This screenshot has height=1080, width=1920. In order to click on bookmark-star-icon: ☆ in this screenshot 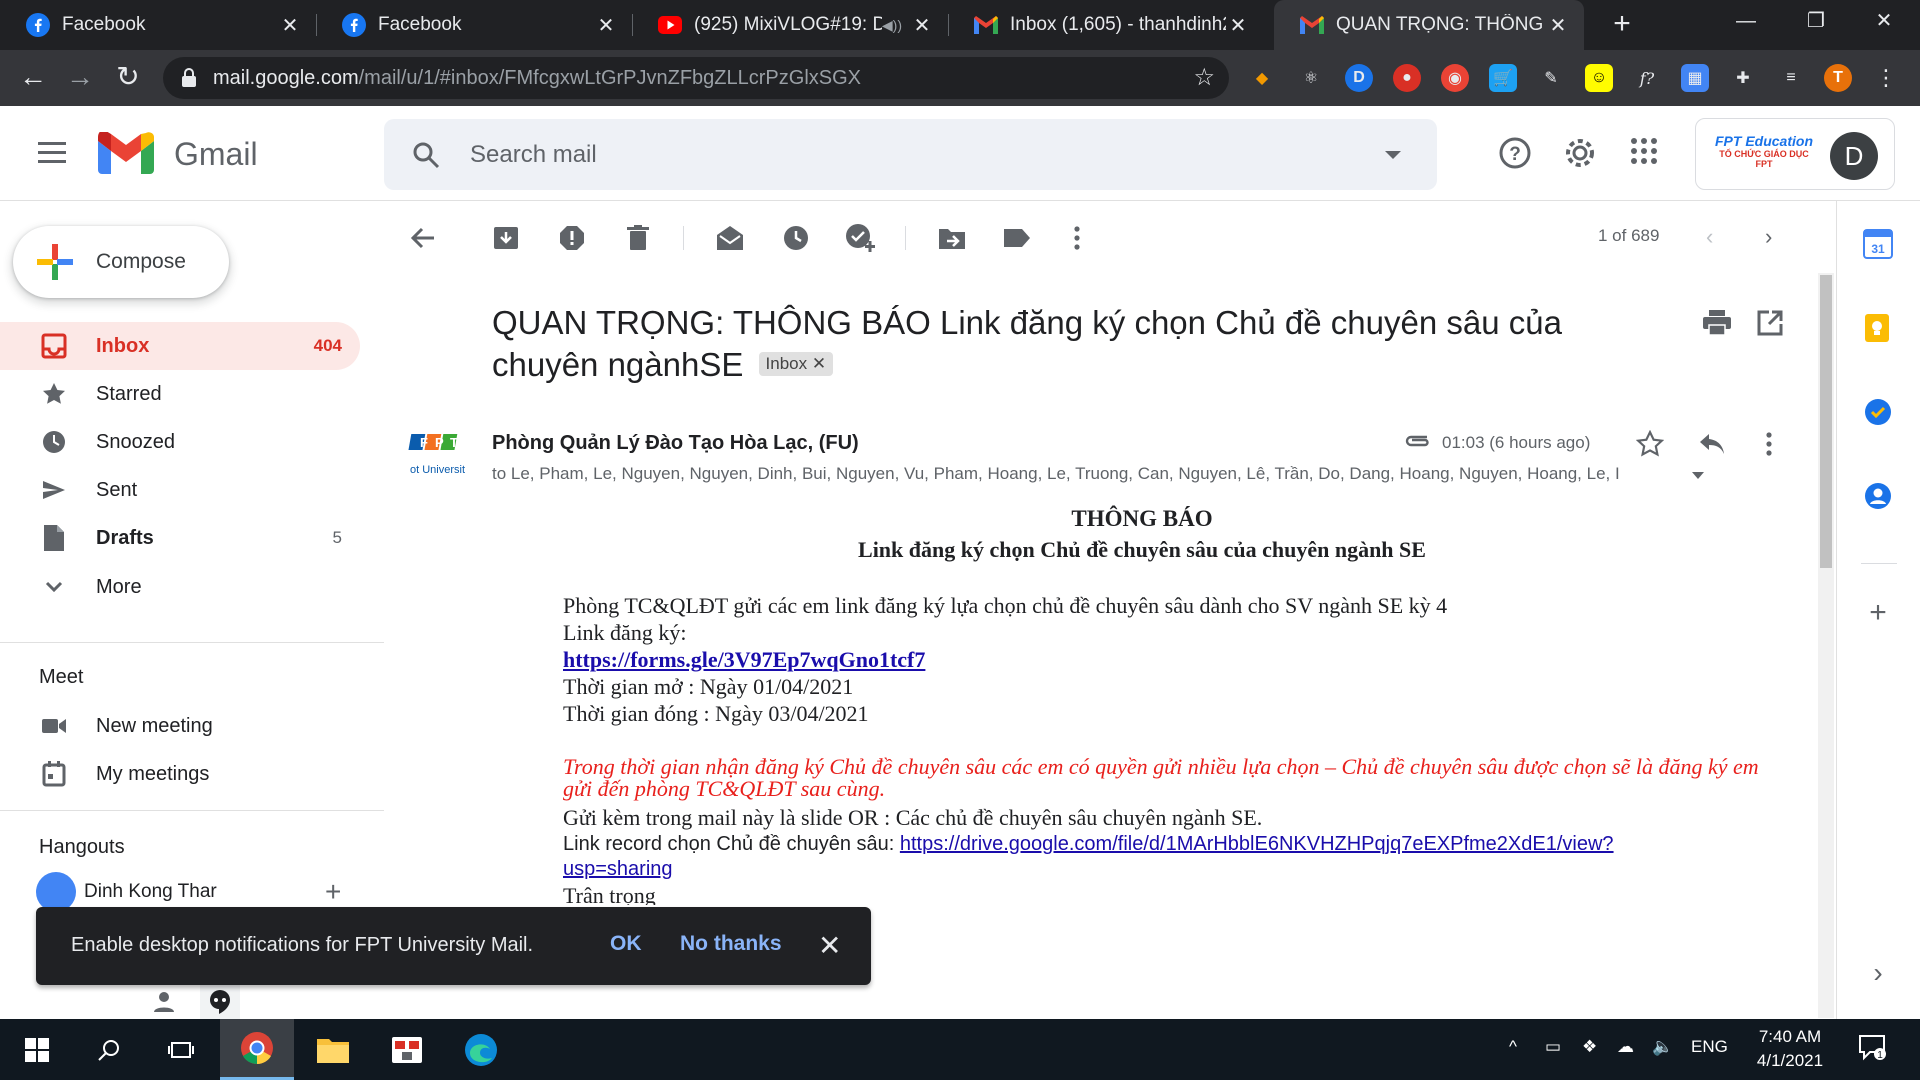, I will do `click(1204, 77)`.